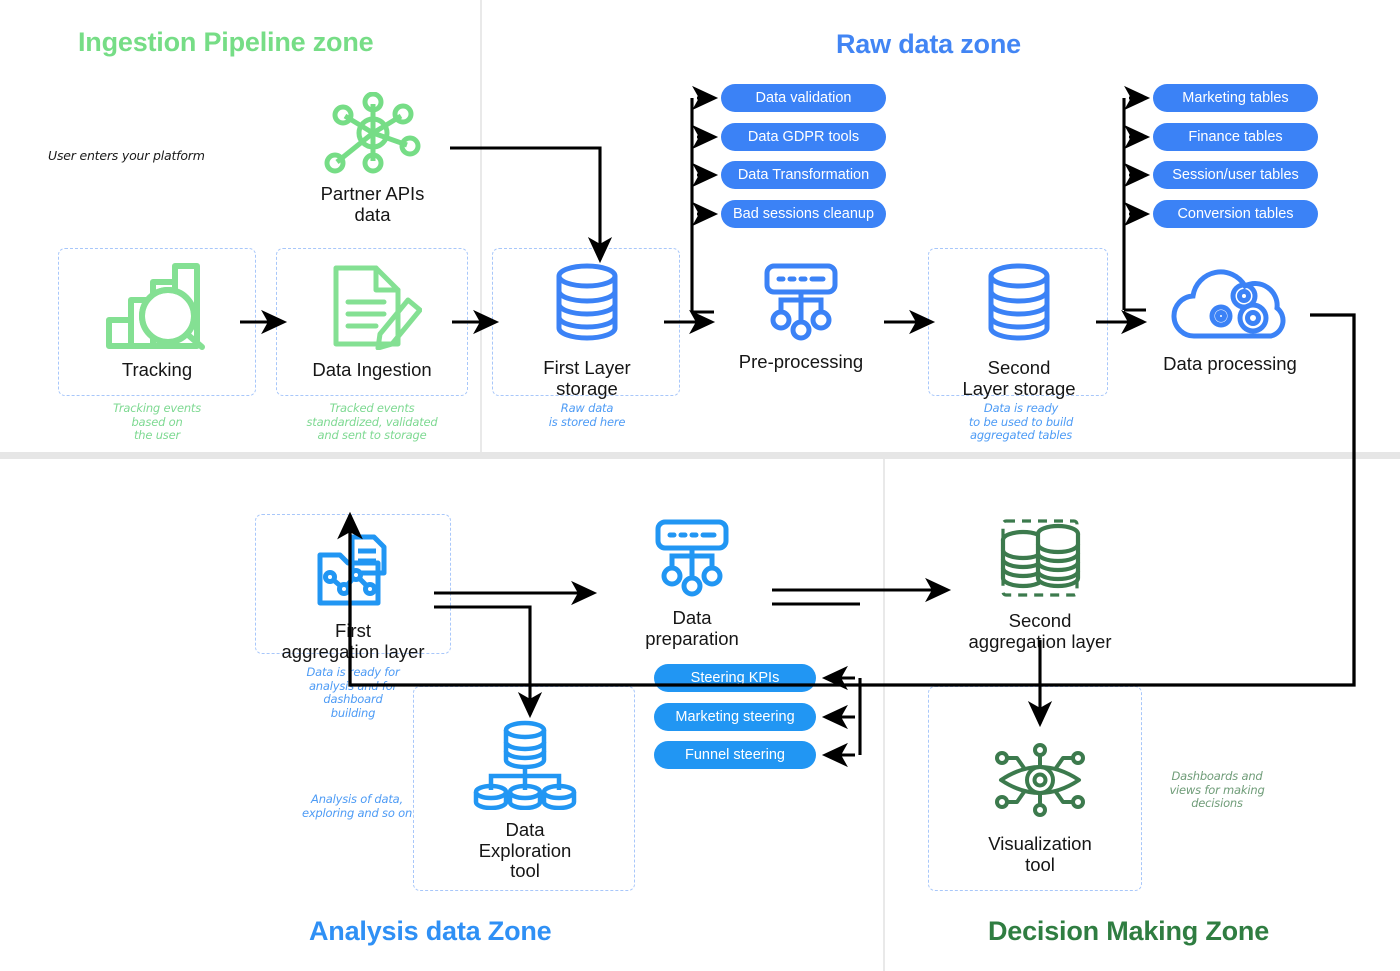  I want to click on horizontal-divider, so click(700, 455).